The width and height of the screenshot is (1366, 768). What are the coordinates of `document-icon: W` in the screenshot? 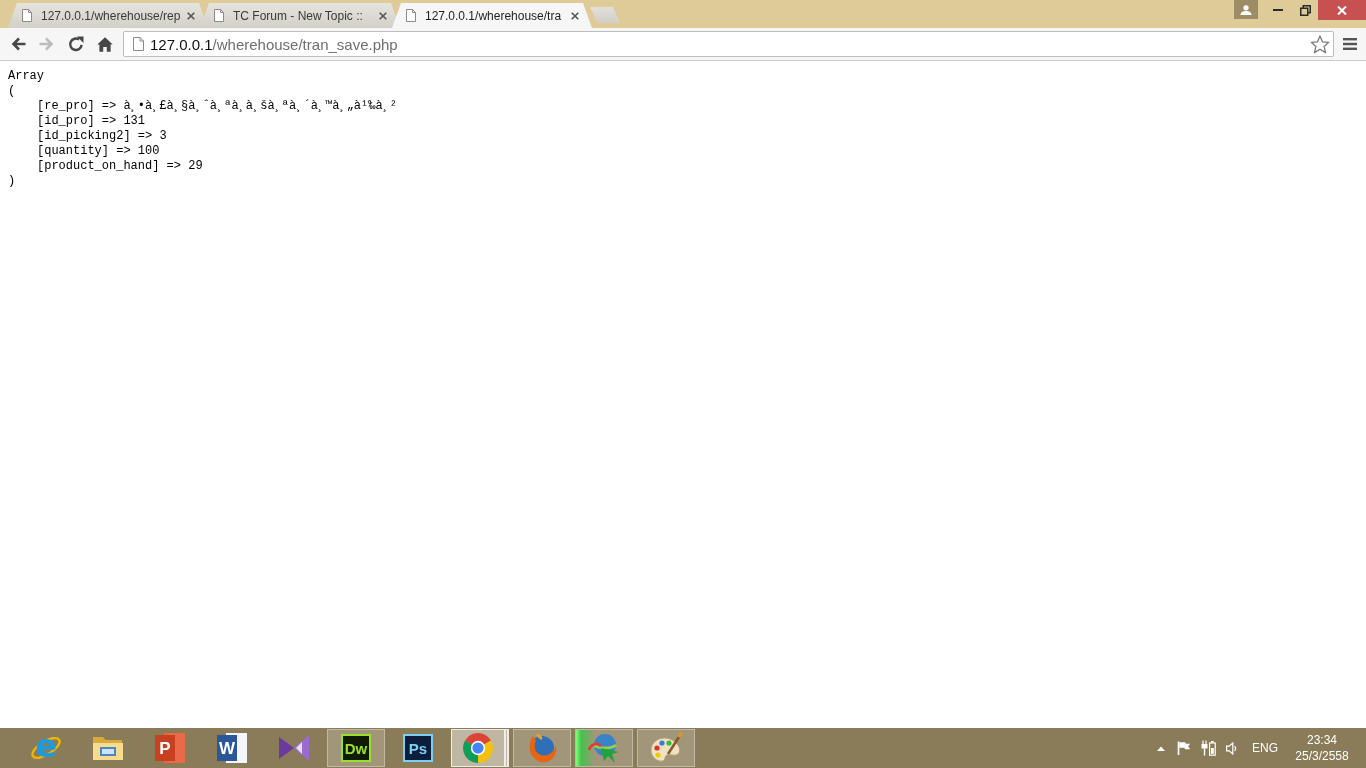 It's located at (232, 748).